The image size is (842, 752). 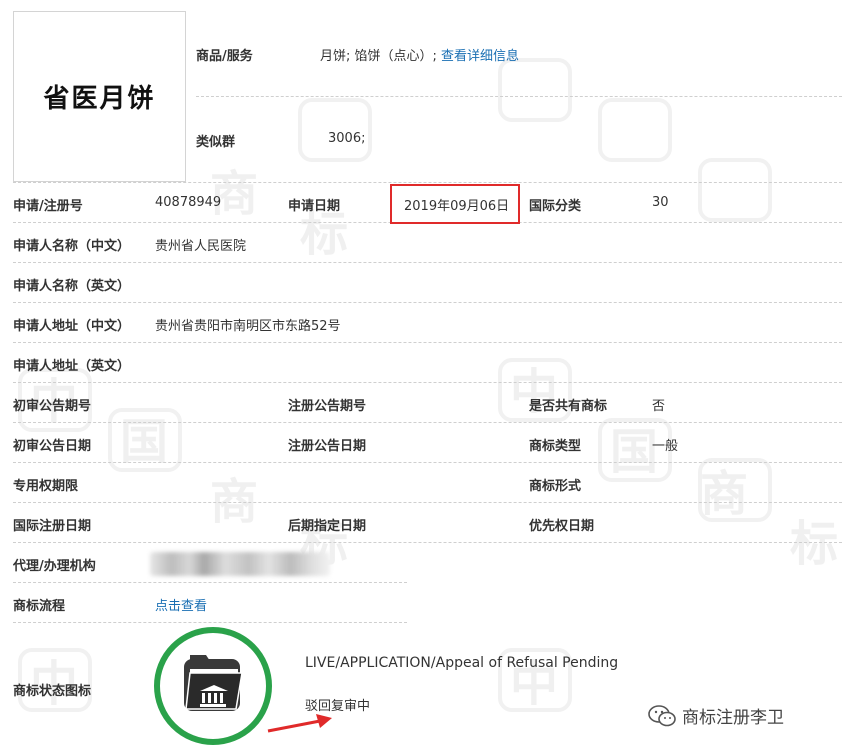 What do you see at coordinates (72, 366) in the screenshot?
I see `address-en-label: 申请人地址（英文）` at bounding box center [72, 366].